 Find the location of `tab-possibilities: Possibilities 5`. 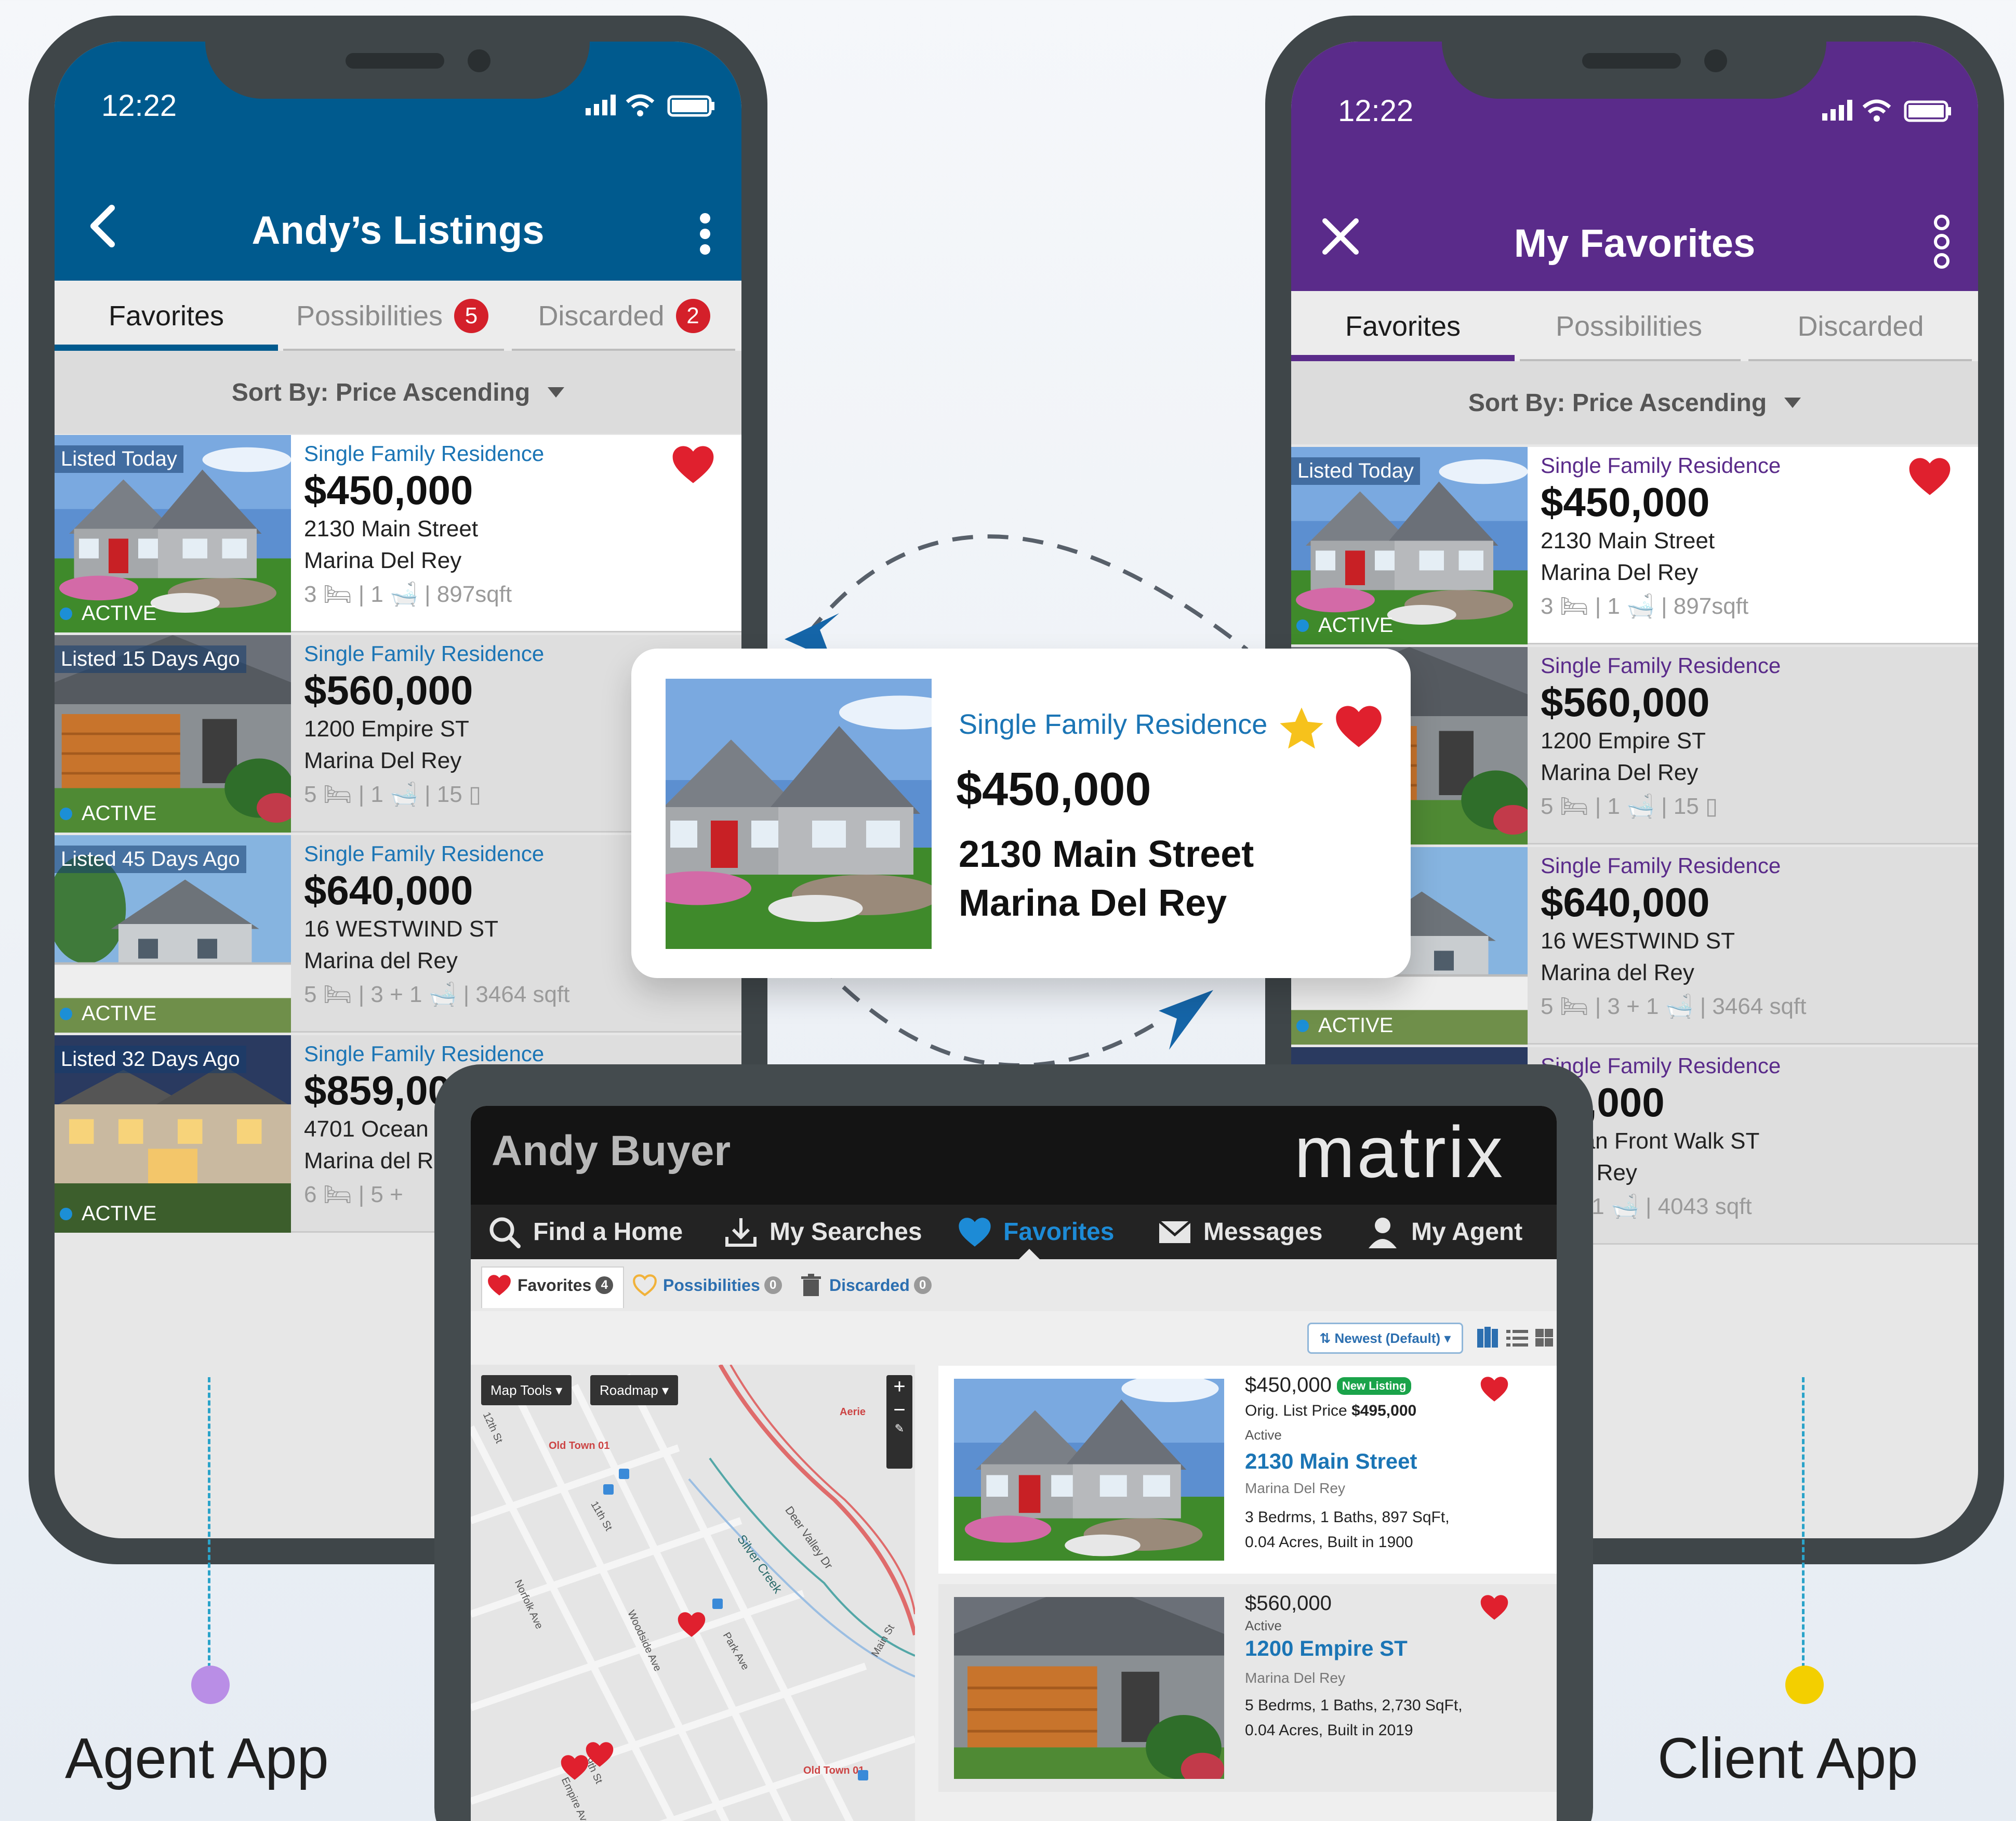

tab-possibilities: Possibilities 5 is located at coordinates (392, 316).